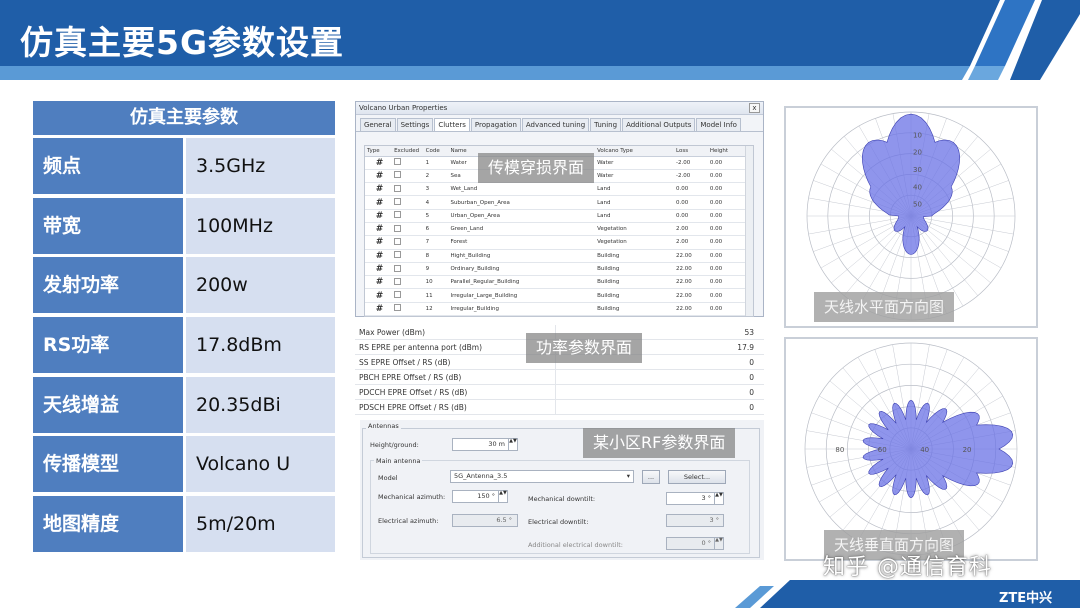 The image size is (1080, 608). What do you see at coordinates (502, 496) in the screenshot?
I see `mech-azimuth-spin-icon: ▲▼` at bounding box center [502, 496].